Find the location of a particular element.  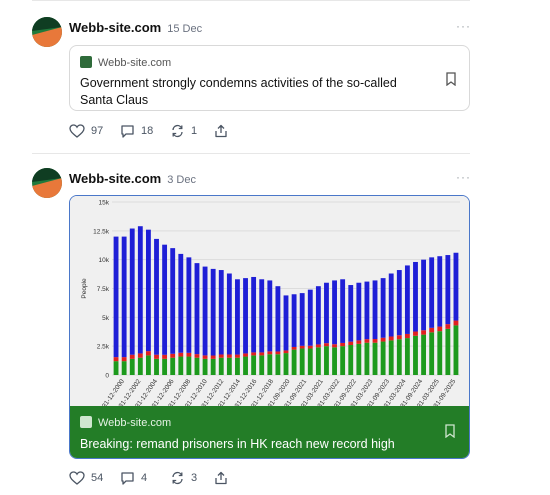

y-tick-label: 5k is located at coordinates (106, 318).